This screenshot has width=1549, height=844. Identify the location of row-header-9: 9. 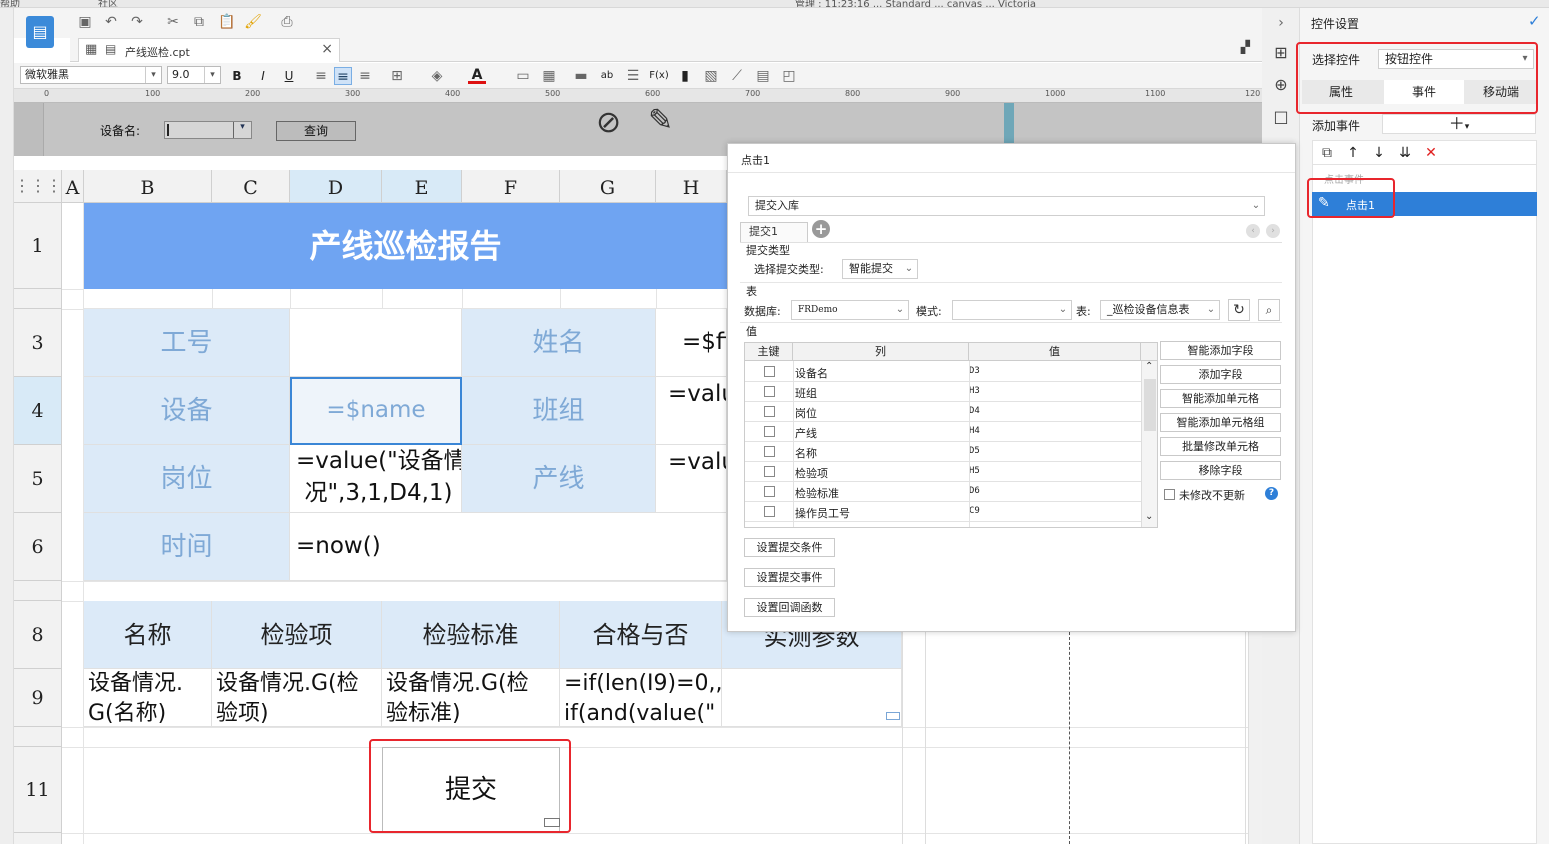
(38, 698).